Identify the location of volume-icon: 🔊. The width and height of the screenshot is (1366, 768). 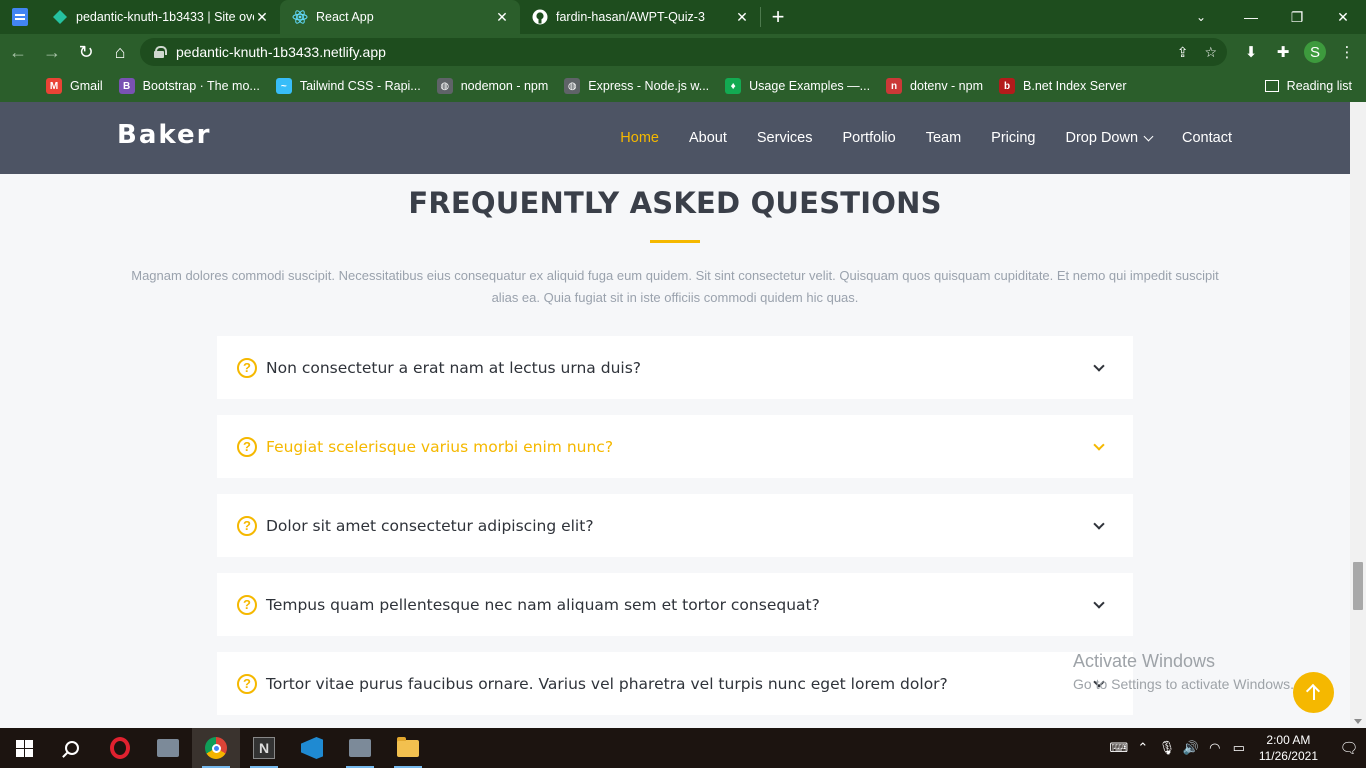
(1191, 748).